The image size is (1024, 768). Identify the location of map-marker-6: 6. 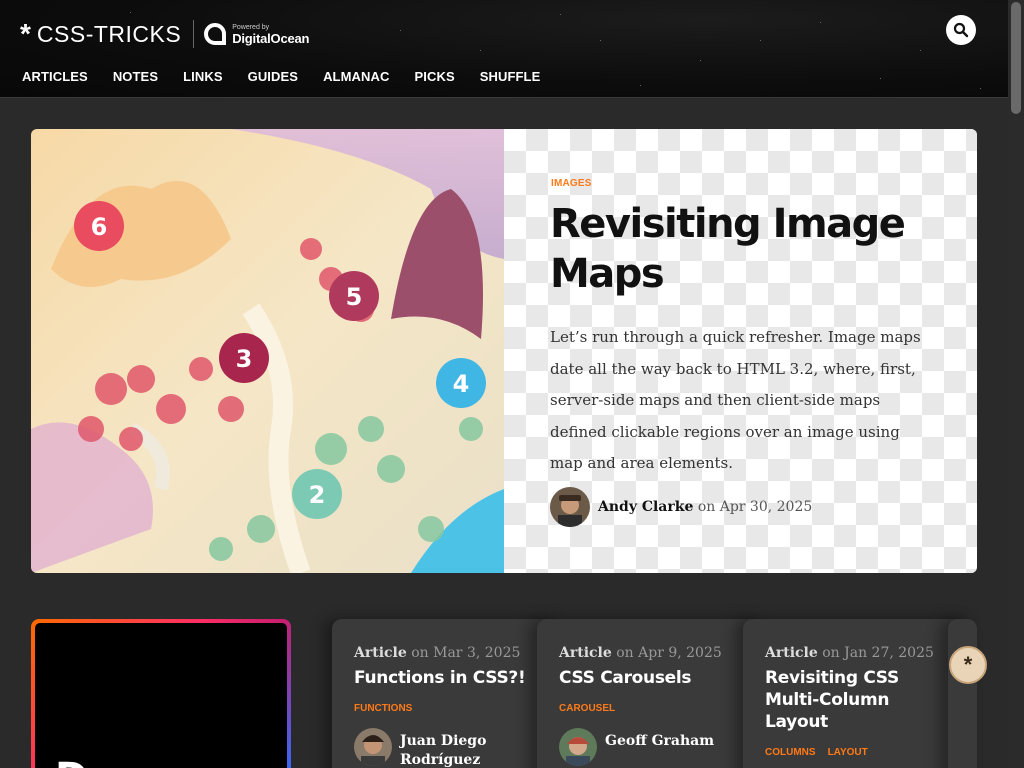
(99, 226).